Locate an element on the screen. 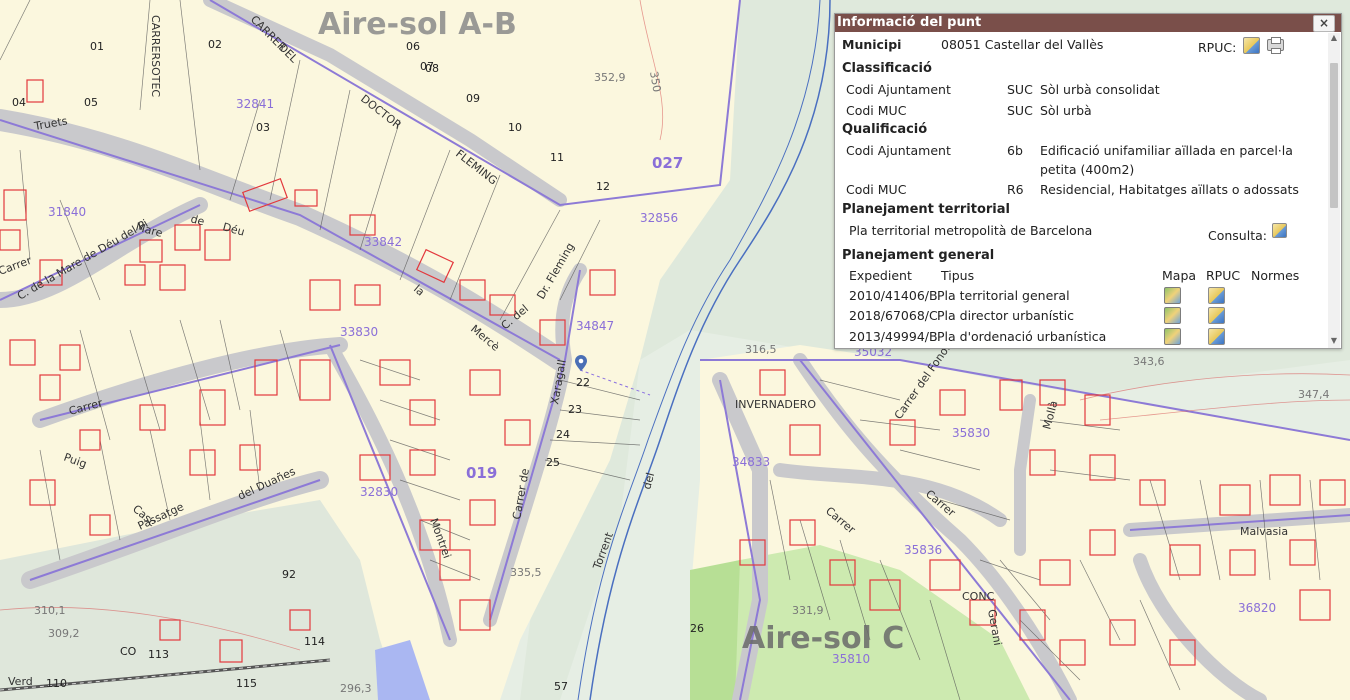 This screenshot has height=700, width=1350. classificacio-title: Classificació is located at coordinates (887, 68).